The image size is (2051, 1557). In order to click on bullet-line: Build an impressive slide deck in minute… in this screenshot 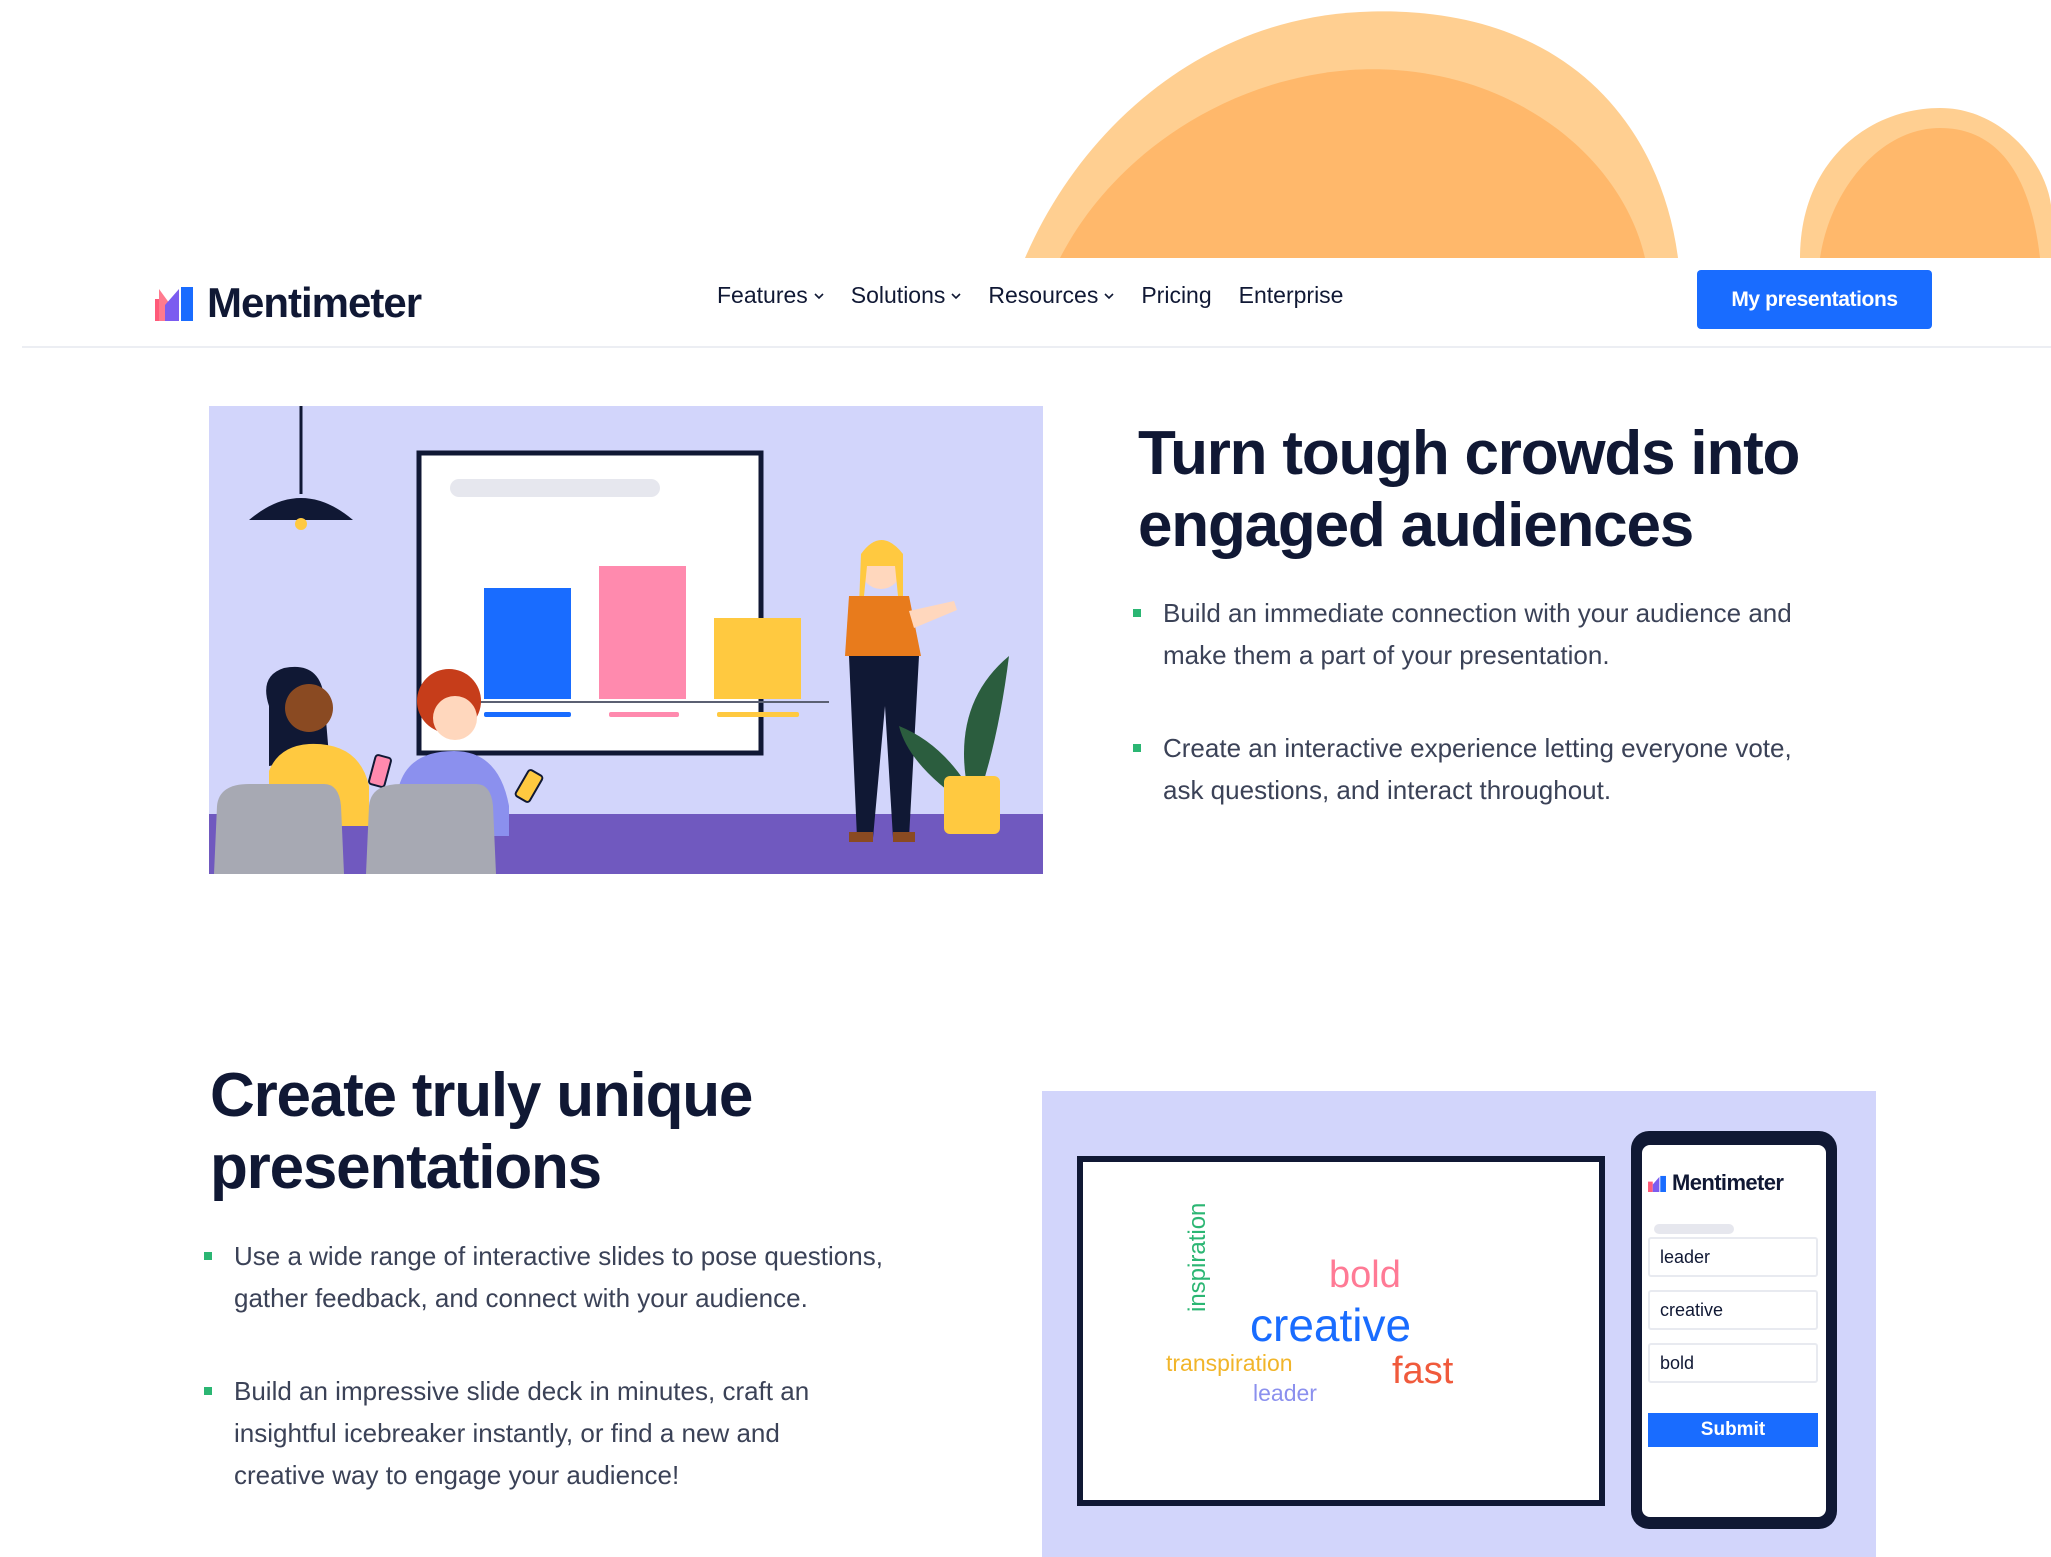, I will do `click(522, 1391)`.